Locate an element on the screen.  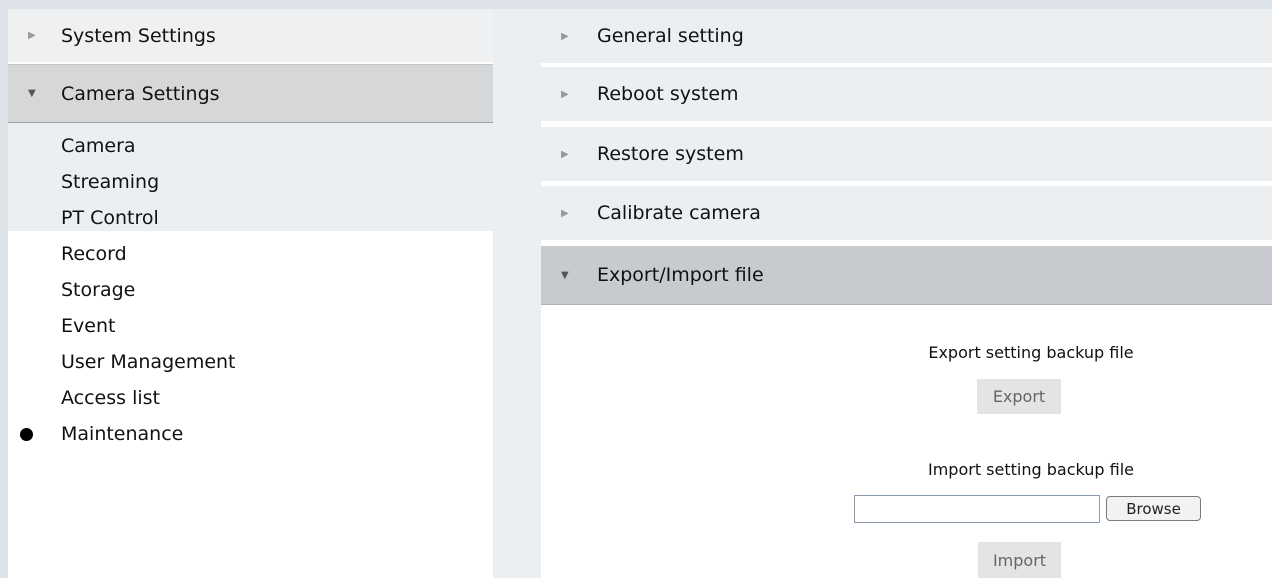
sidebar-item-record: Record is located at coordinates (250, 254).